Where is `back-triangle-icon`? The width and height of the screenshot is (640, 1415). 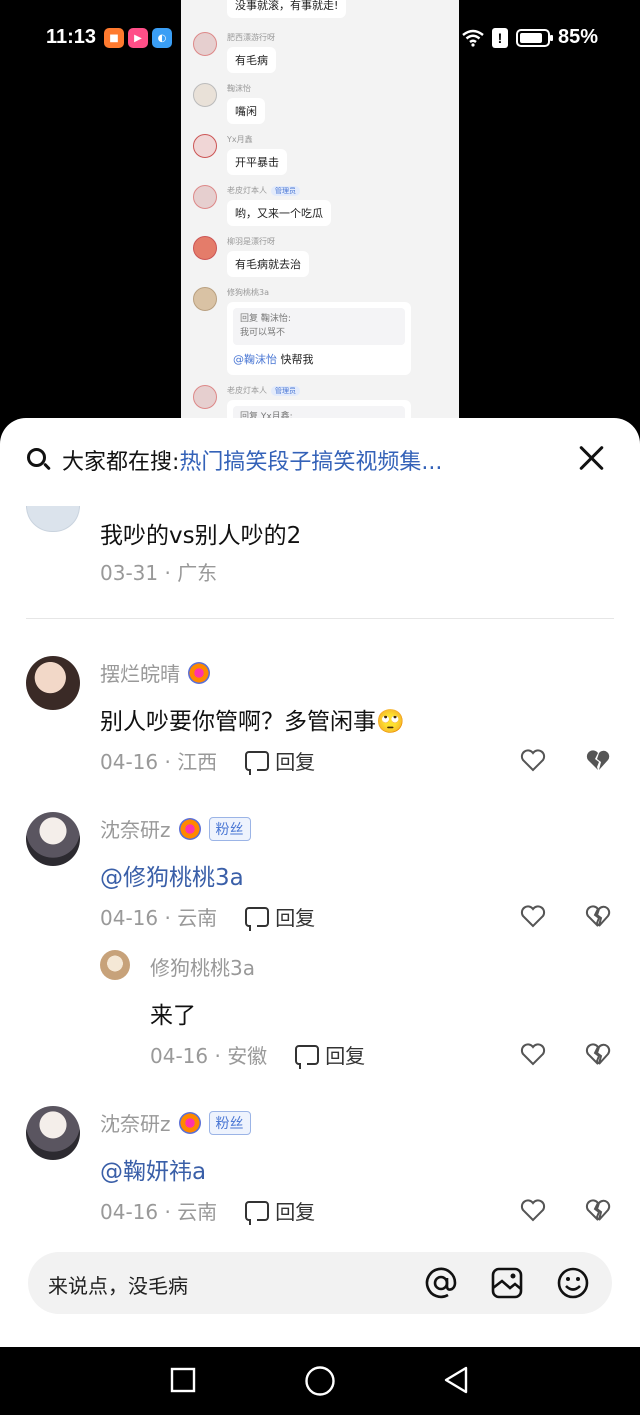
back-triangle-icon is located at coordinates (456, 1380).